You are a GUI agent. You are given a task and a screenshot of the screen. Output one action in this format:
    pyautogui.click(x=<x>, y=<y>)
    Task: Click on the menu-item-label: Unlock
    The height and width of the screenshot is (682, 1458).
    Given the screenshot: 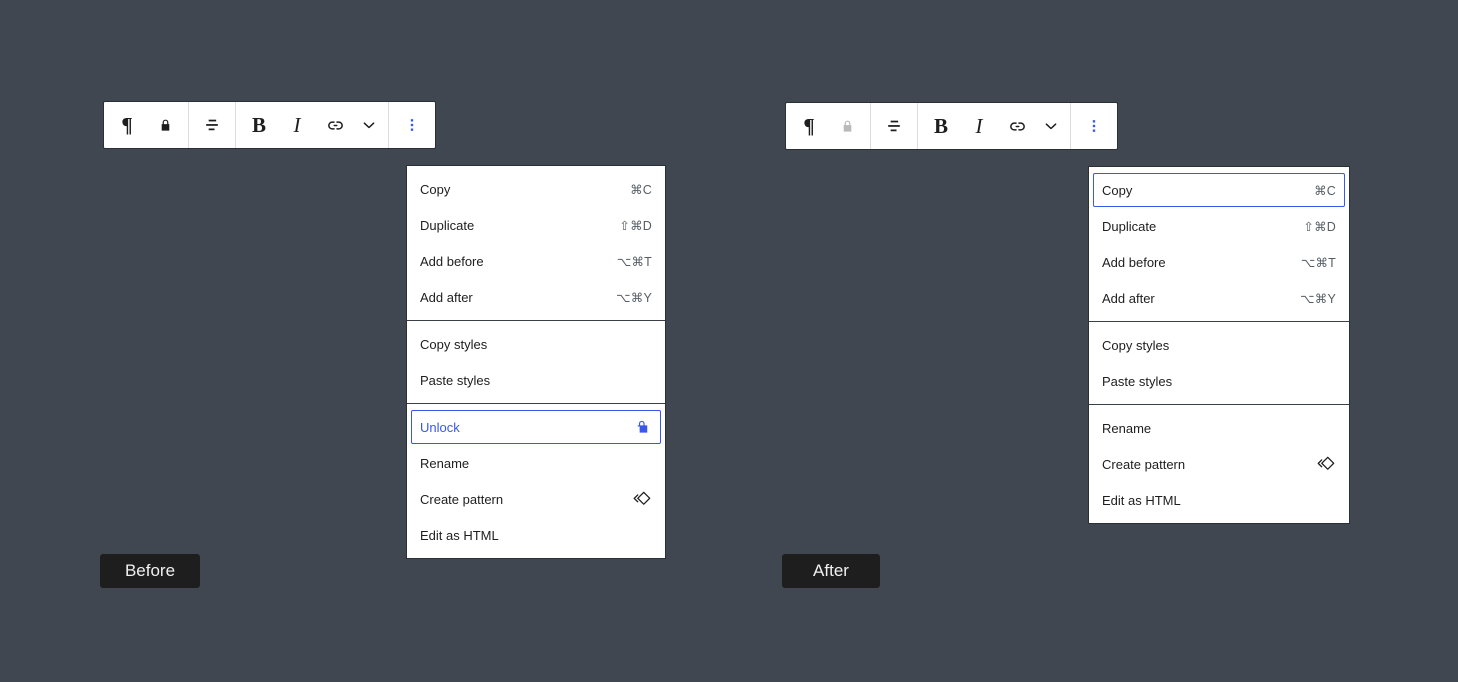 What is the action you would take?
    pyautogui.click(x=440, y=427)
    